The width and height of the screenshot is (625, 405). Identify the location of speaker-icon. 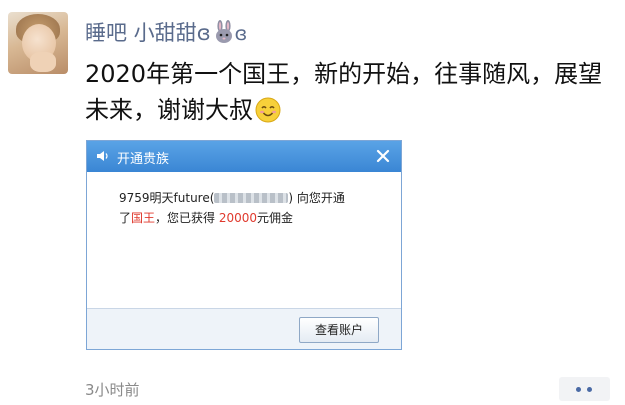
(102, 156).